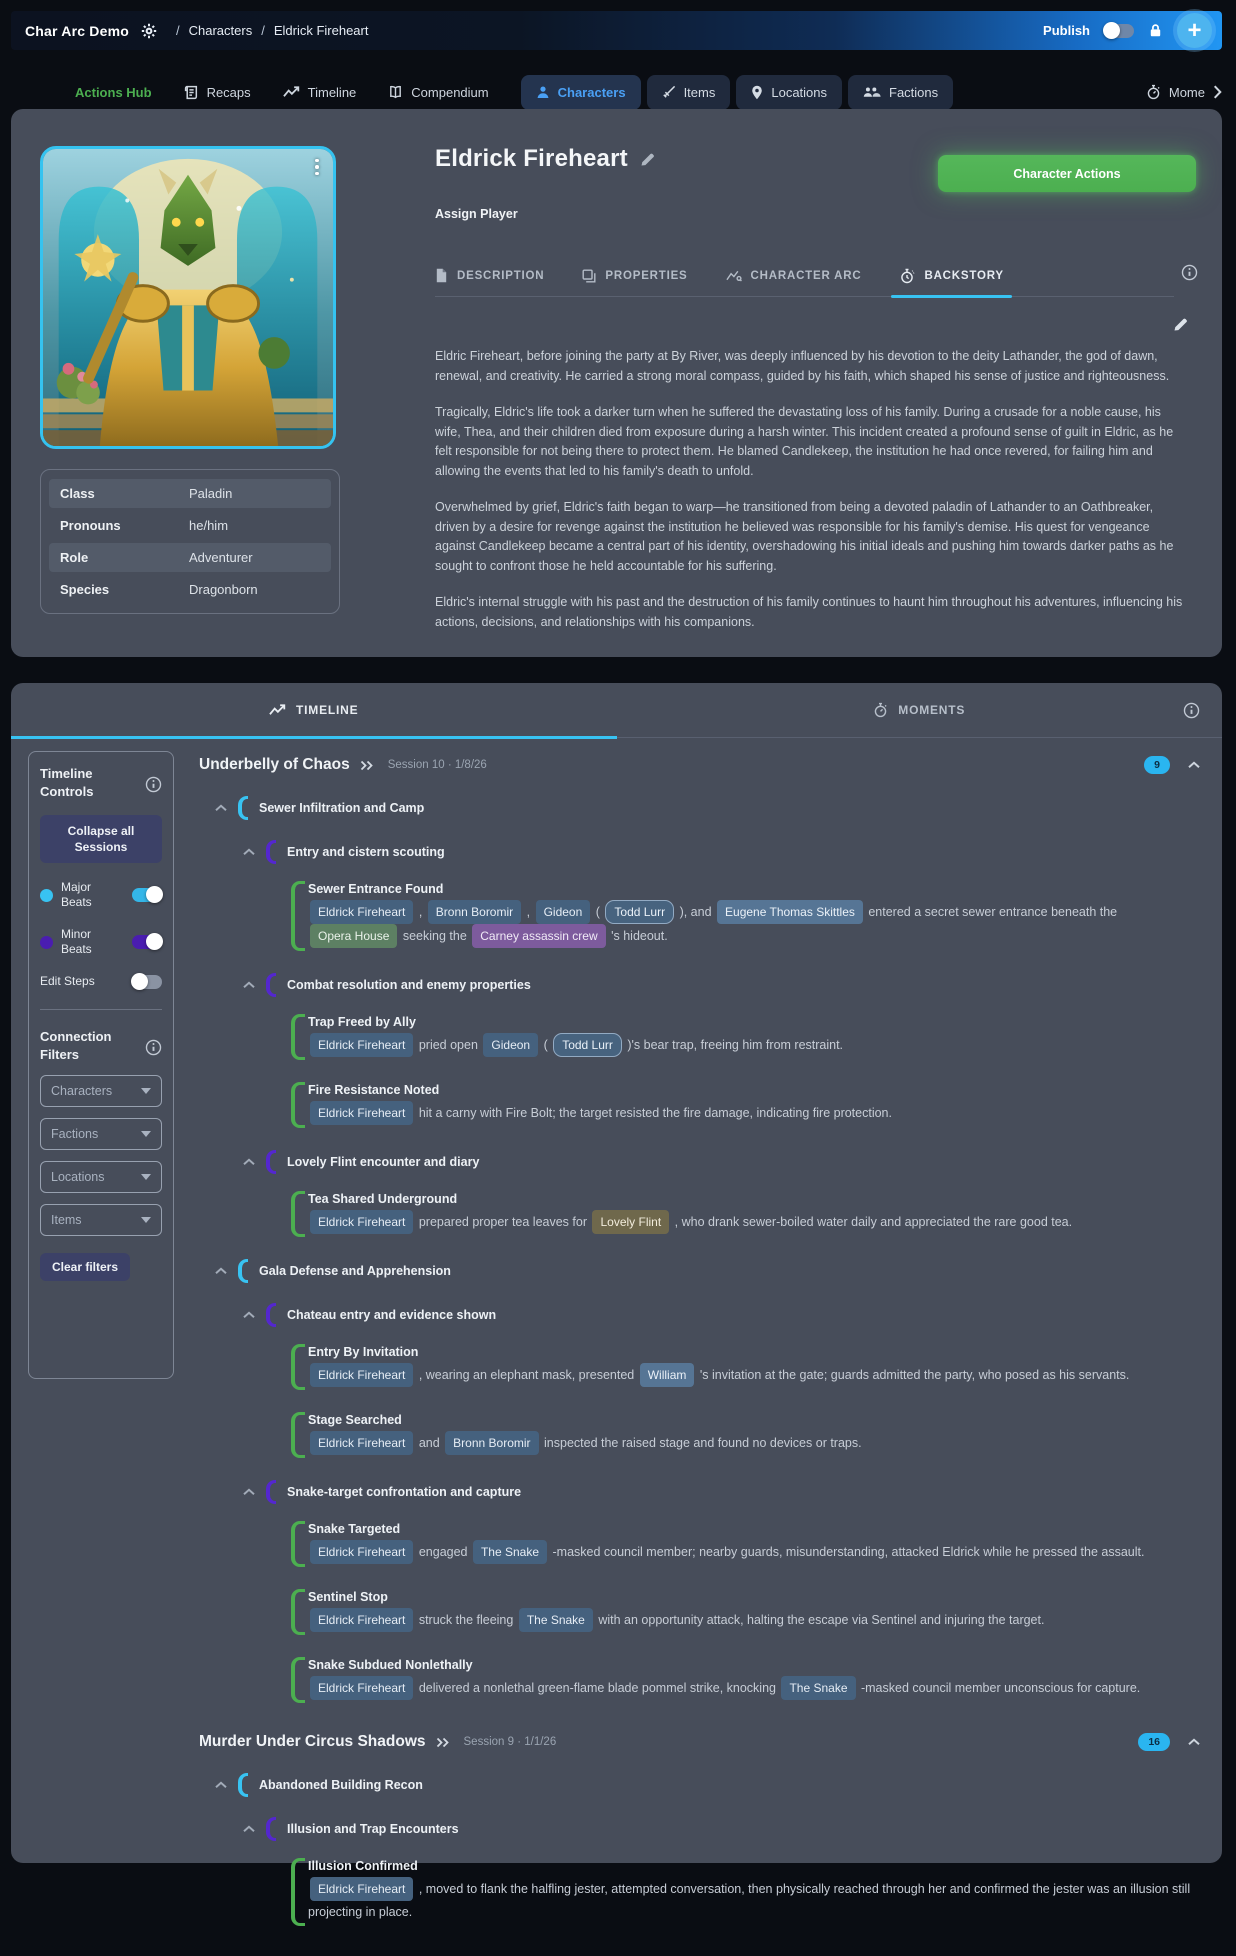  I want to click on tab-character-arc: CHARACTER ARC, so click(793, 275).